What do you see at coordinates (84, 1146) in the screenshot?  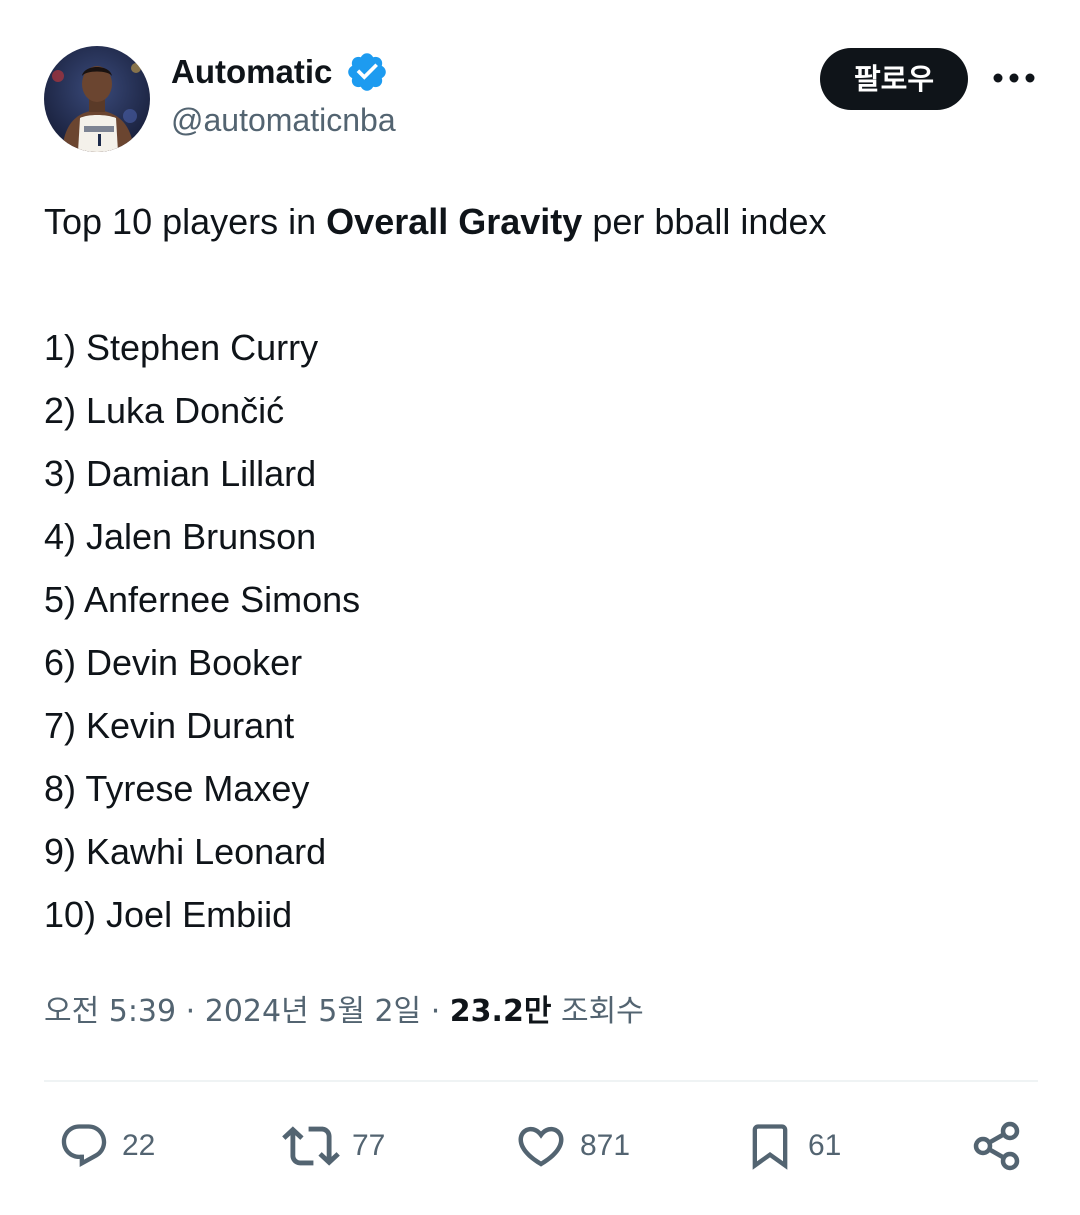 I see `reply-icon` at bounding box center [84, 1146].